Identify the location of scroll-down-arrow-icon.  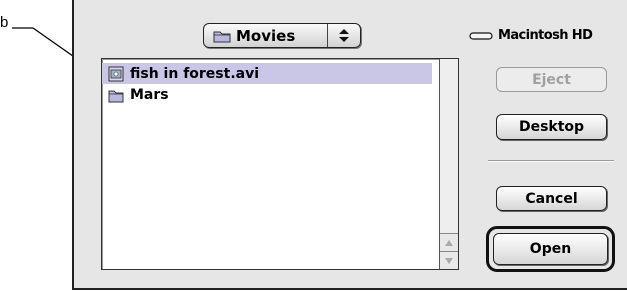
(449, 260).